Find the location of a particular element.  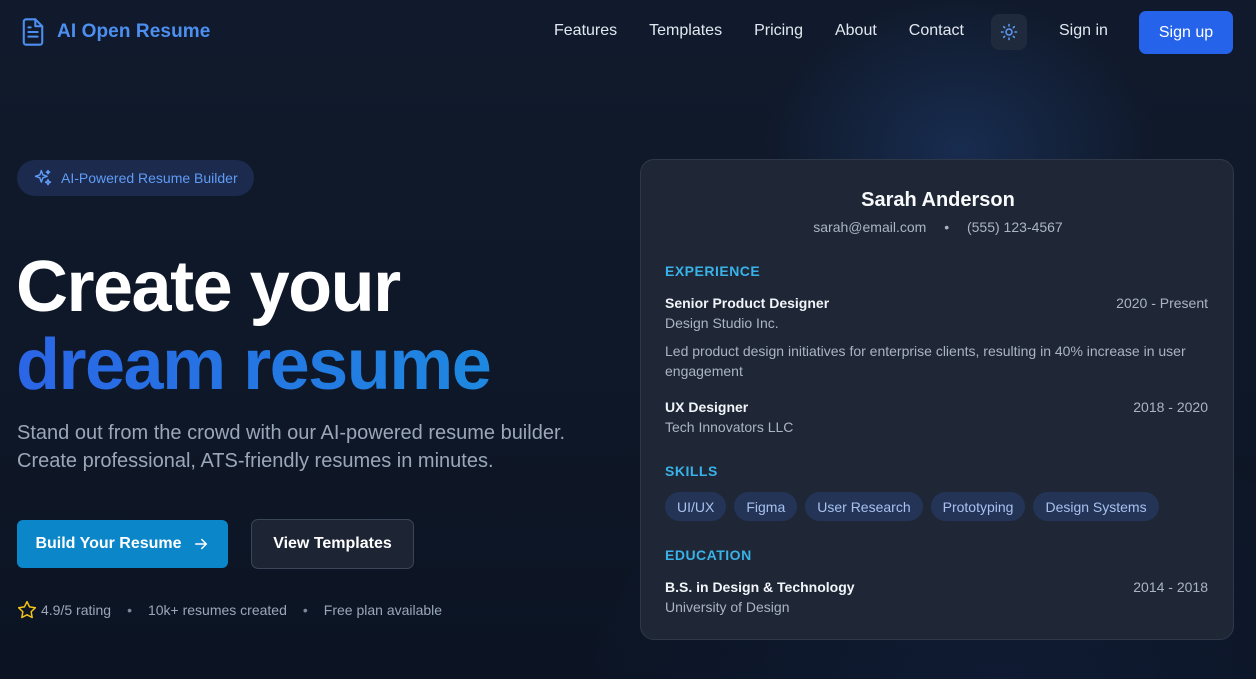

free-plan-text: Free plan available is located at coordinates (383, 610).